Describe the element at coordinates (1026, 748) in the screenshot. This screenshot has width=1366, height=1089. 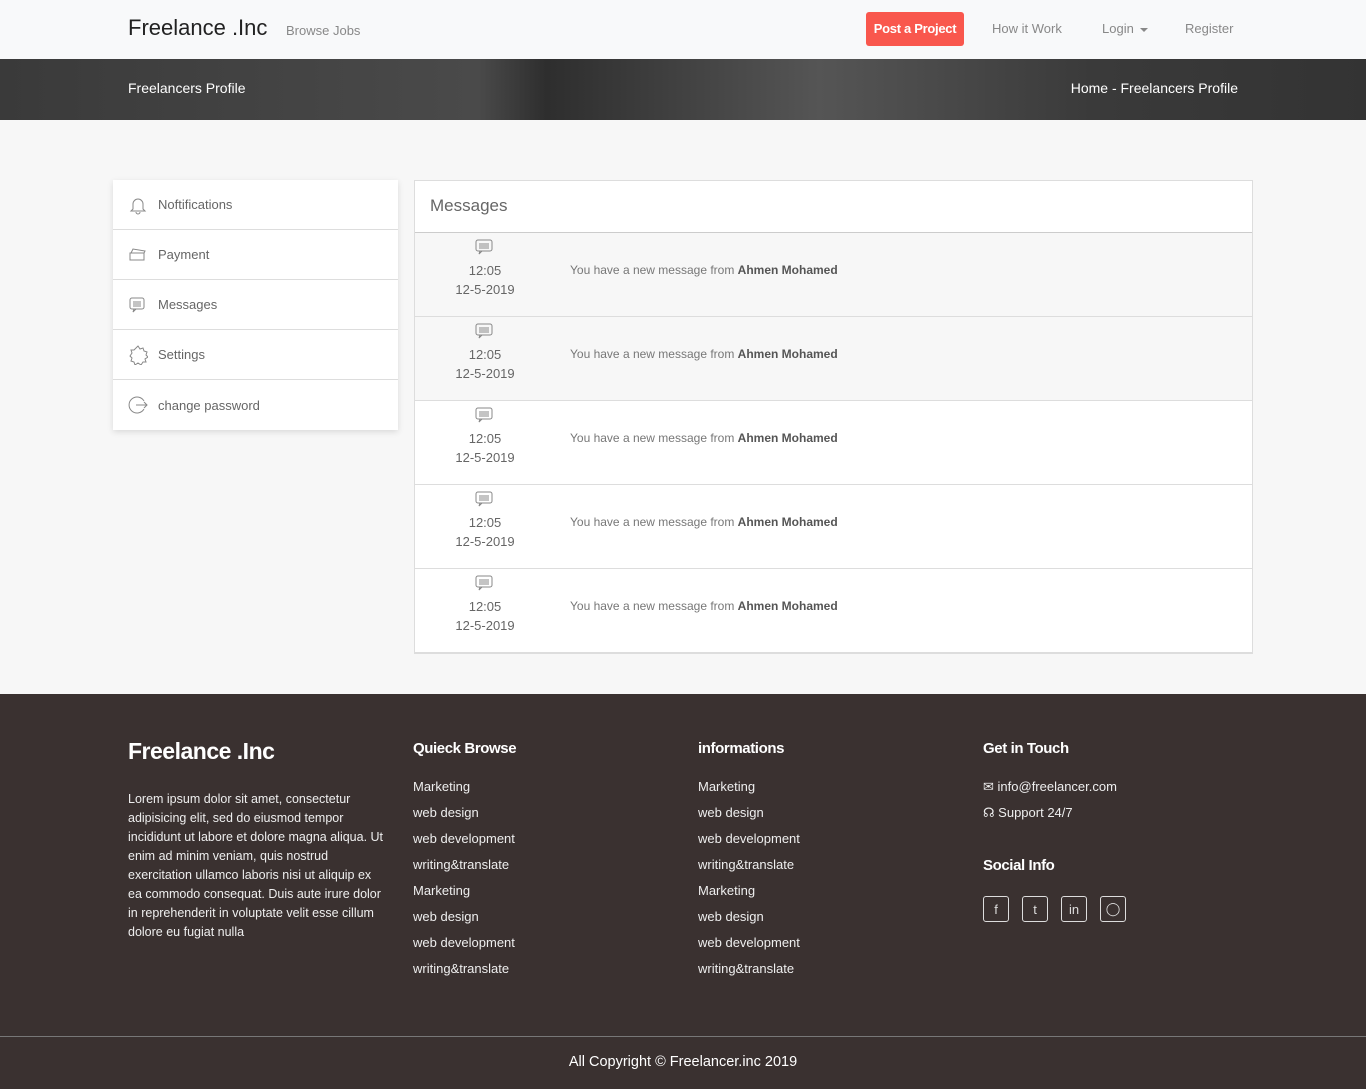
I see `get-in-touch-title: Get in Touch` at that location.